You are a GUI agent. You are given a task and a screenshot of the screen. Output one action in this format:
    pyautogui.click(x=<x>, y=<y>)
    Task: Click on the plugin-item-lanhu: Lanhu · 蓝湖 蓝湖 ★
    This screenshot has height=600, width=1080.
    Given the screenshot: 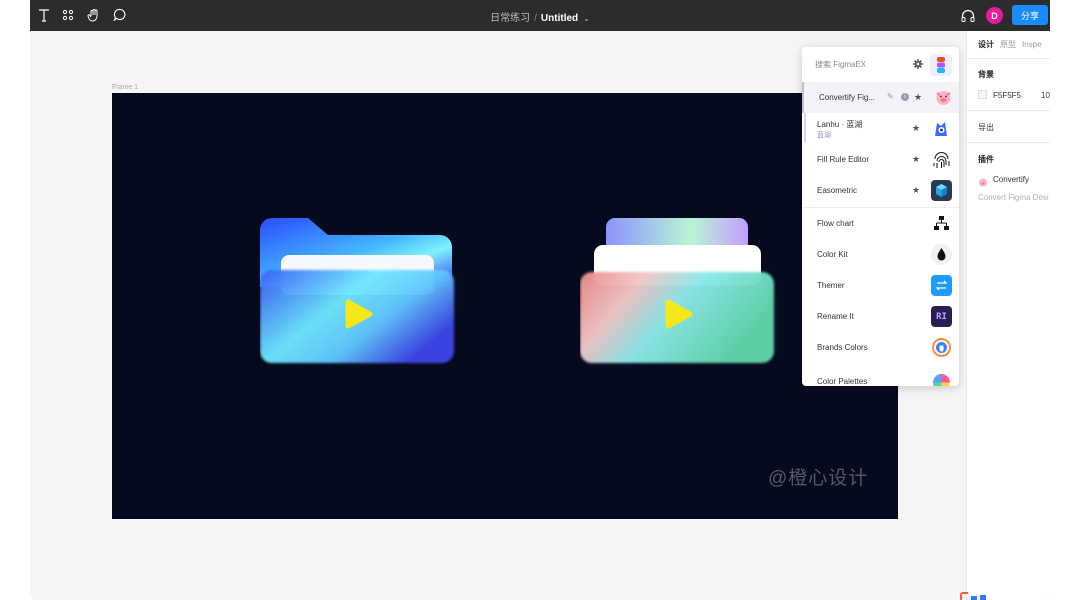 What is the action you would take?
    pyautogui.click(x=880, y=128)
    